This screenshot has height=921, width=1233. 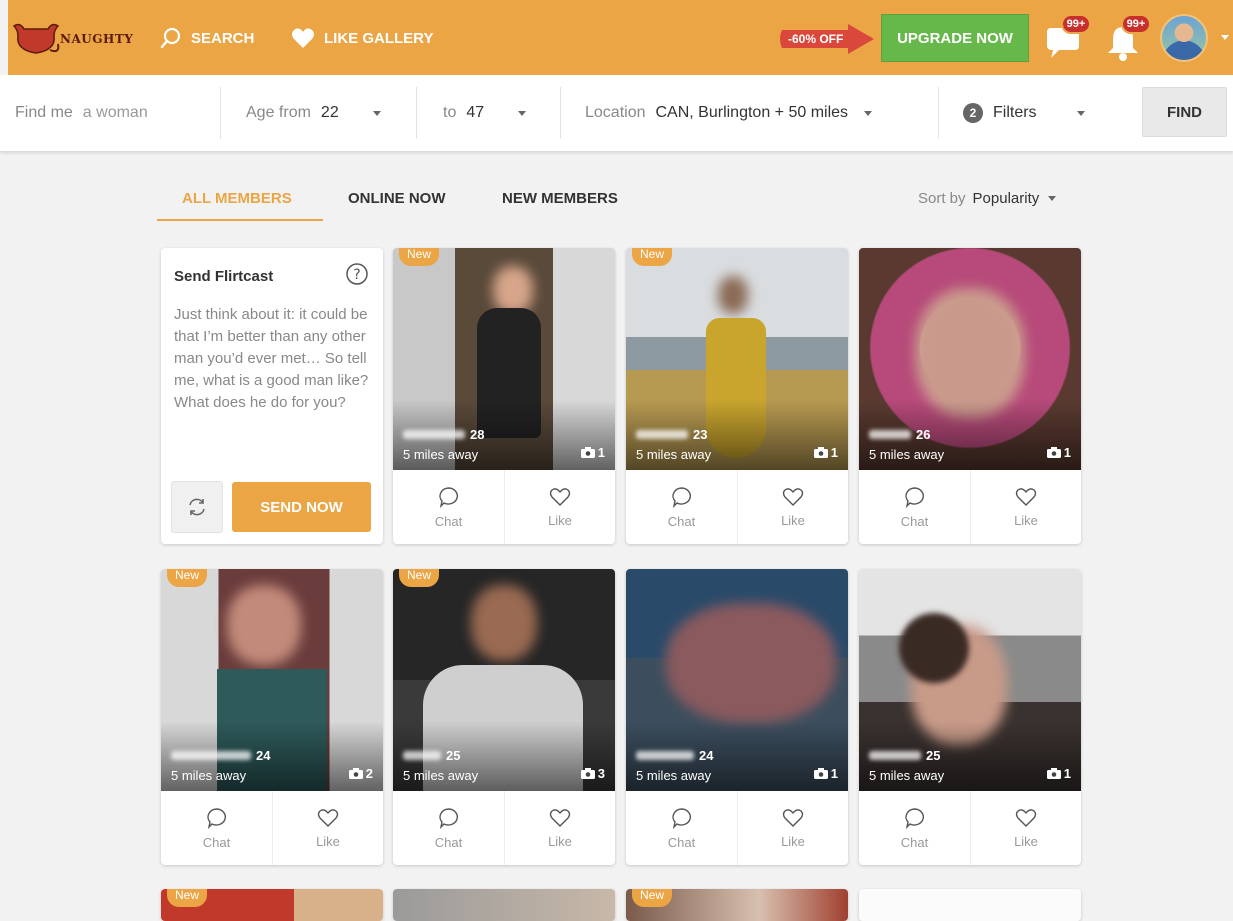 What do you see at coordinates (970, 717) in the screenshot?
I see `member-card: 25 5 miles away 1 Chat Like` at bounding box center [970, 717].